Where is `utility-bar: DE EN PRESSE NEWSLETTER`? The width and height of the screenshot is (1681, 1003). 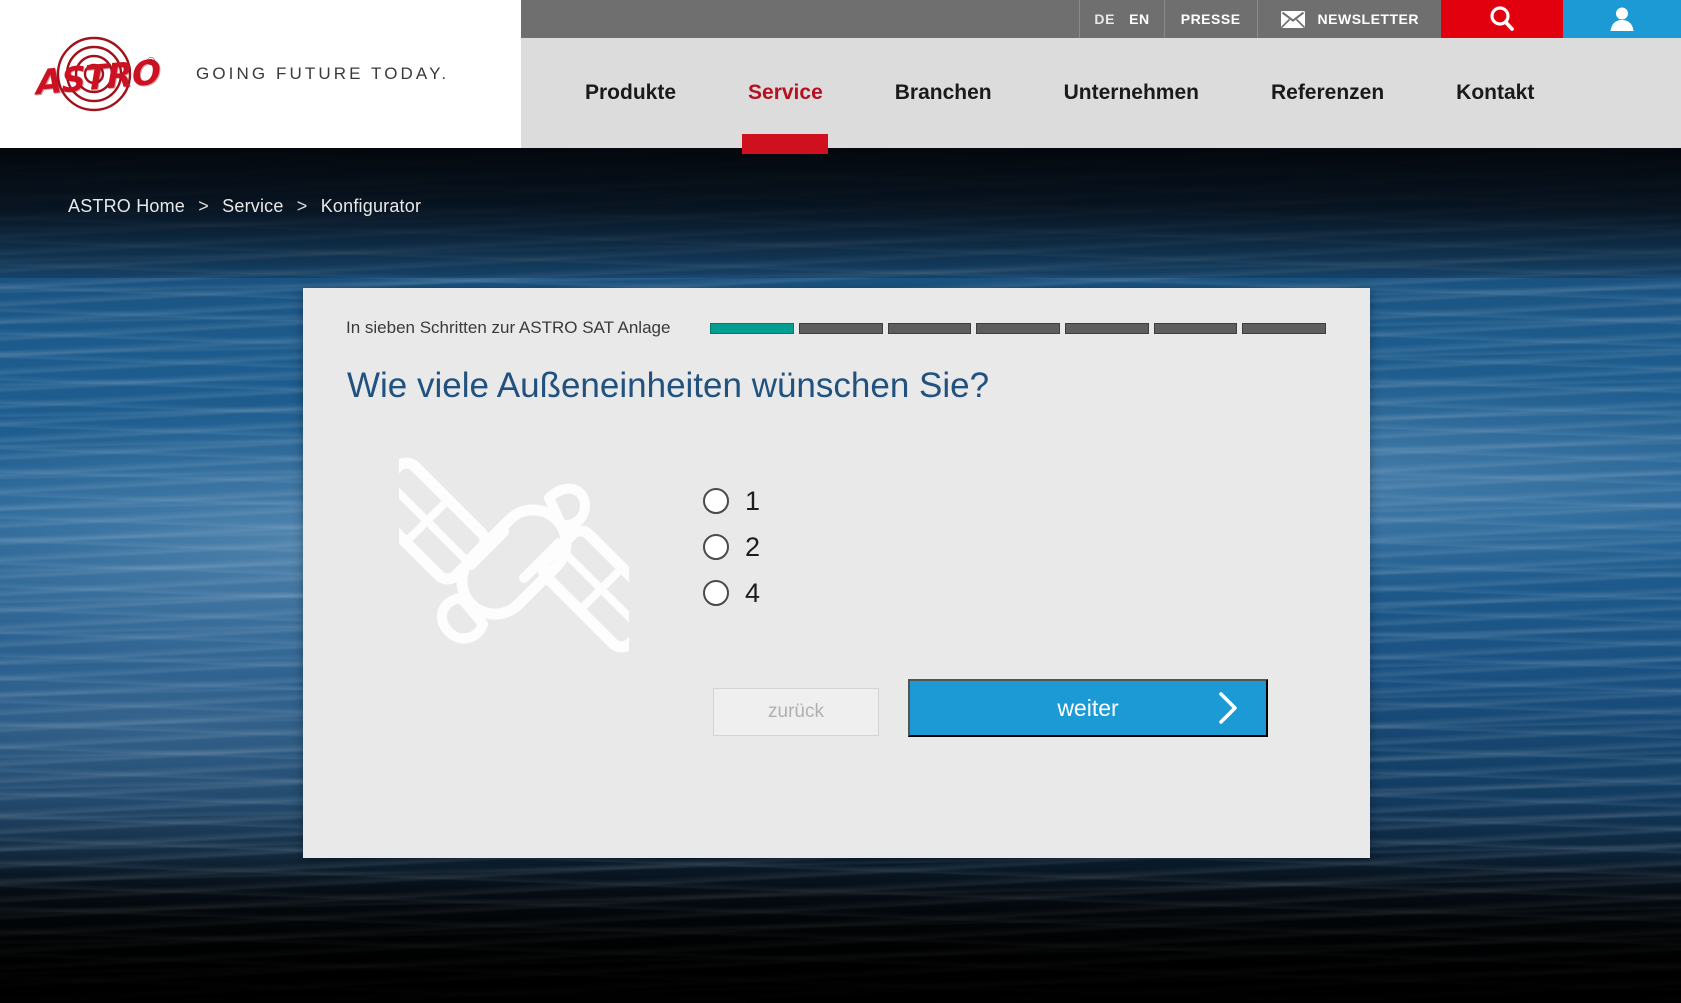
utility-bar: DE EN PRESSE NEWSLETTER is located at coordinates (1101, 19).